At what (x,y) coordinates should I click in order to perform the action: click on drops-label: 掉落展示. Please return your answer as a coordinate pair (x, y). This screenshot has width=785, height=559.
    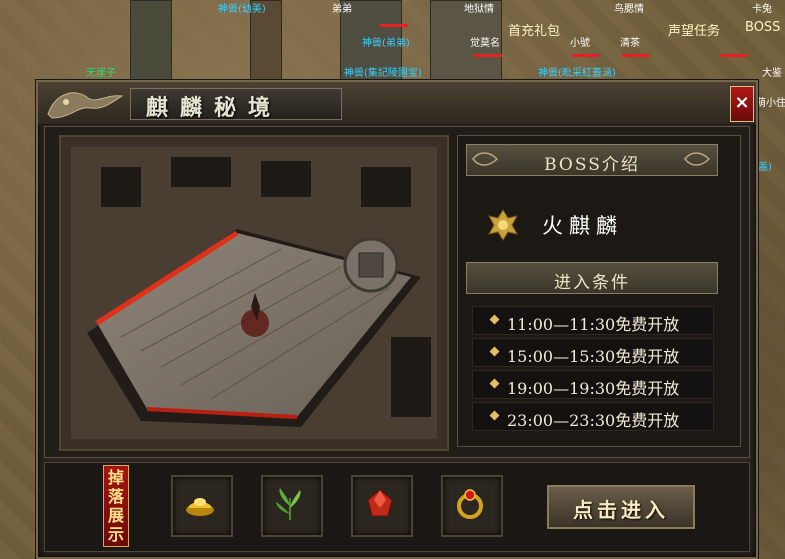
    Looking at the image, I should click on (116, 506).